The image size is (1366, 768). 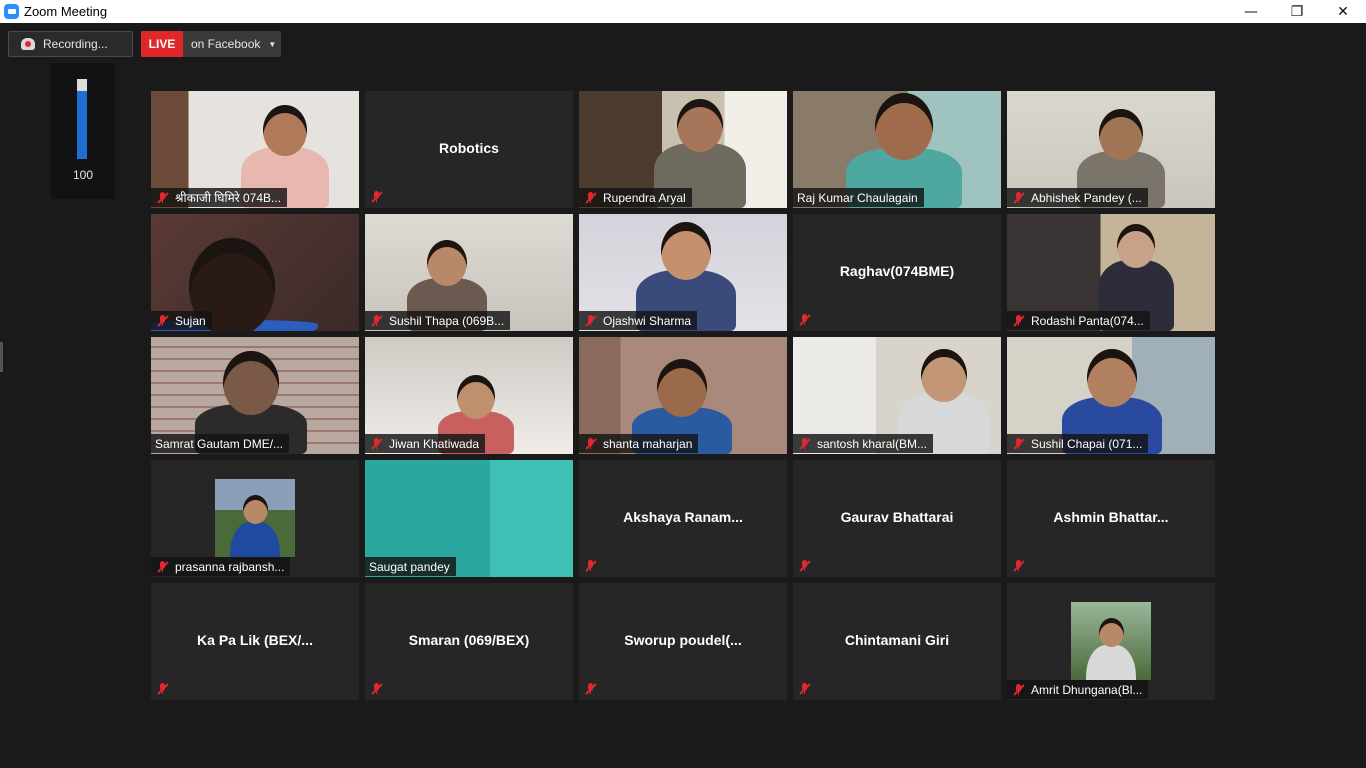 I want to click on volume-level-fill, so click(x=82, y=125).